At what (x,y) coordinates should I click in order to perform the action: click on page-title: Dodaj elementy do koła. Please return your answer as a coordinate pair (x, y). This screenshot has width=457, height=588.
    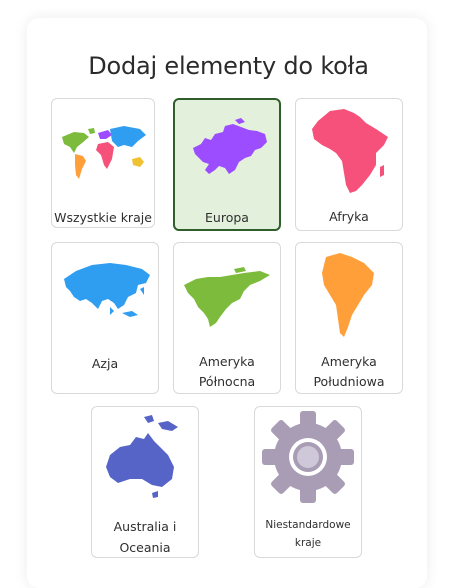
    Looking at the image, I should click on (228, 66).